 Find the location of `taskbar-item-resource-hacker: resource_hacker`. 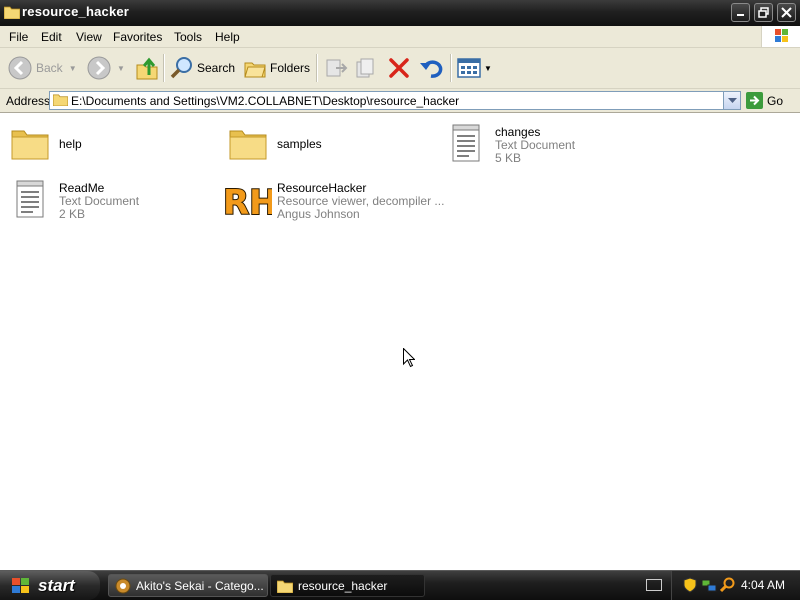

taskbar-item-resource-hacker: resource_hacker is located at coordinates (347, 585).